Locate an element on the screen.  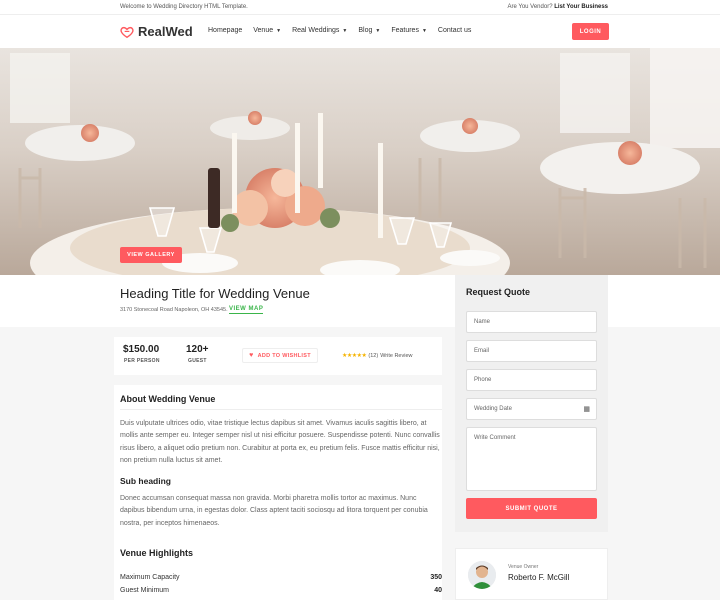
nav-blog: Blog ▼ is located at coordinates (369, 30).